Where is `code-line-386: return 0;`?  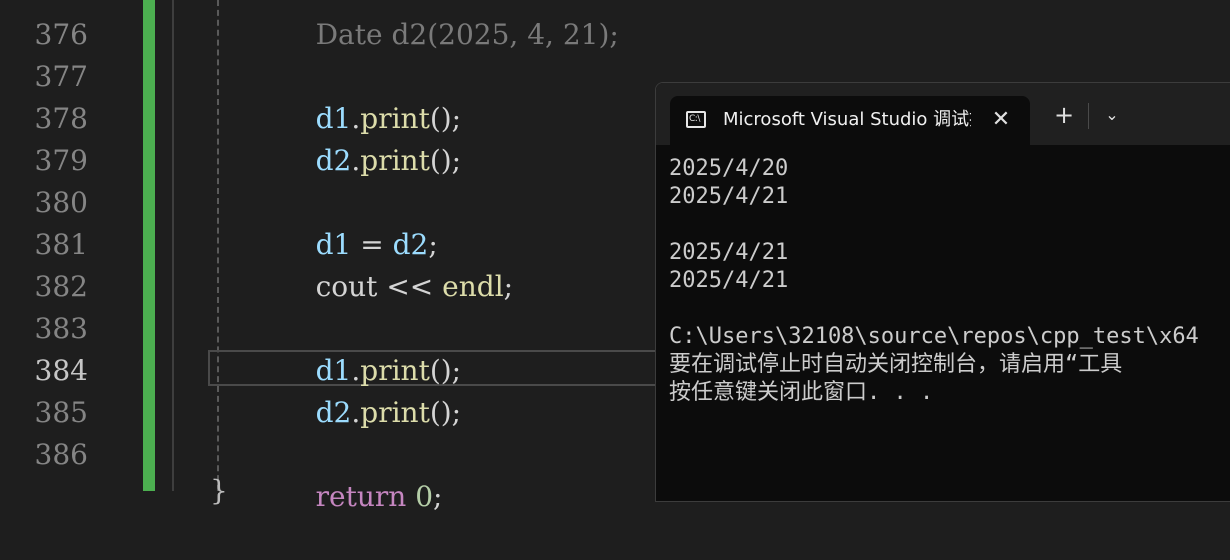
code-line-386: return 0; is located at coordinates (361, 473).